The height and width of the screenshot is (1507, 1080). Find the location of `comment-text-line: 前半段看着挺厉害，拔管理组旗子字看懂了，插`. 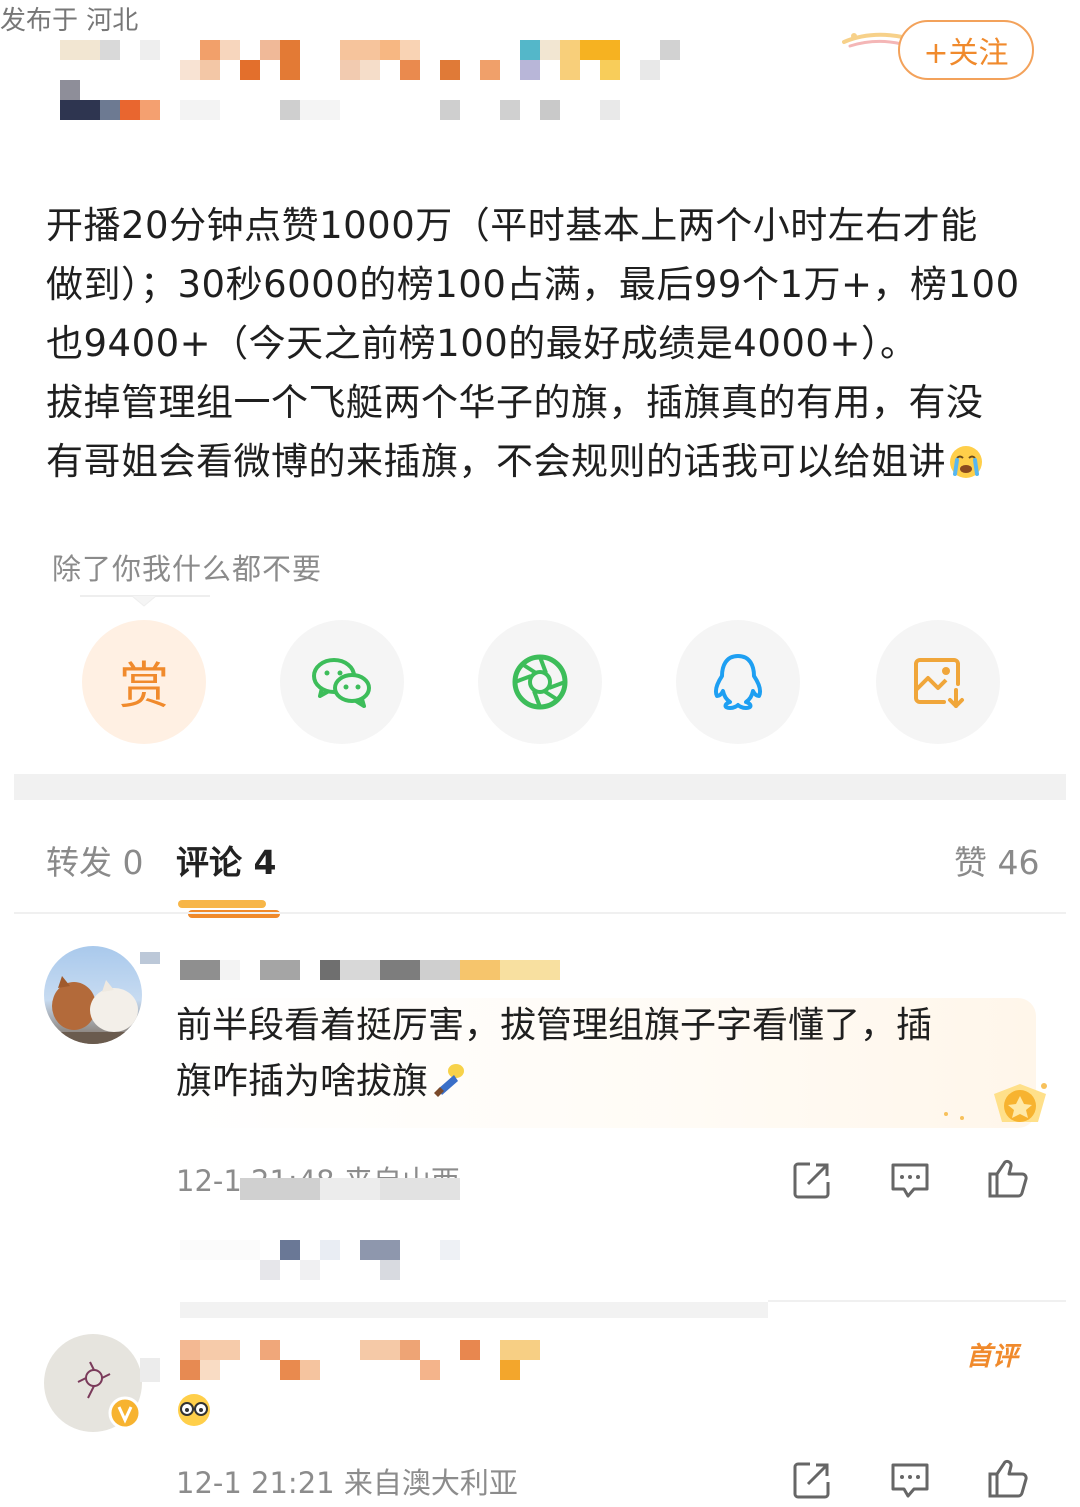

comment-text-line: 前半段看着挺厉害，拔管理组旗子字看懂了，插 is located at coordinates (554, 1025).